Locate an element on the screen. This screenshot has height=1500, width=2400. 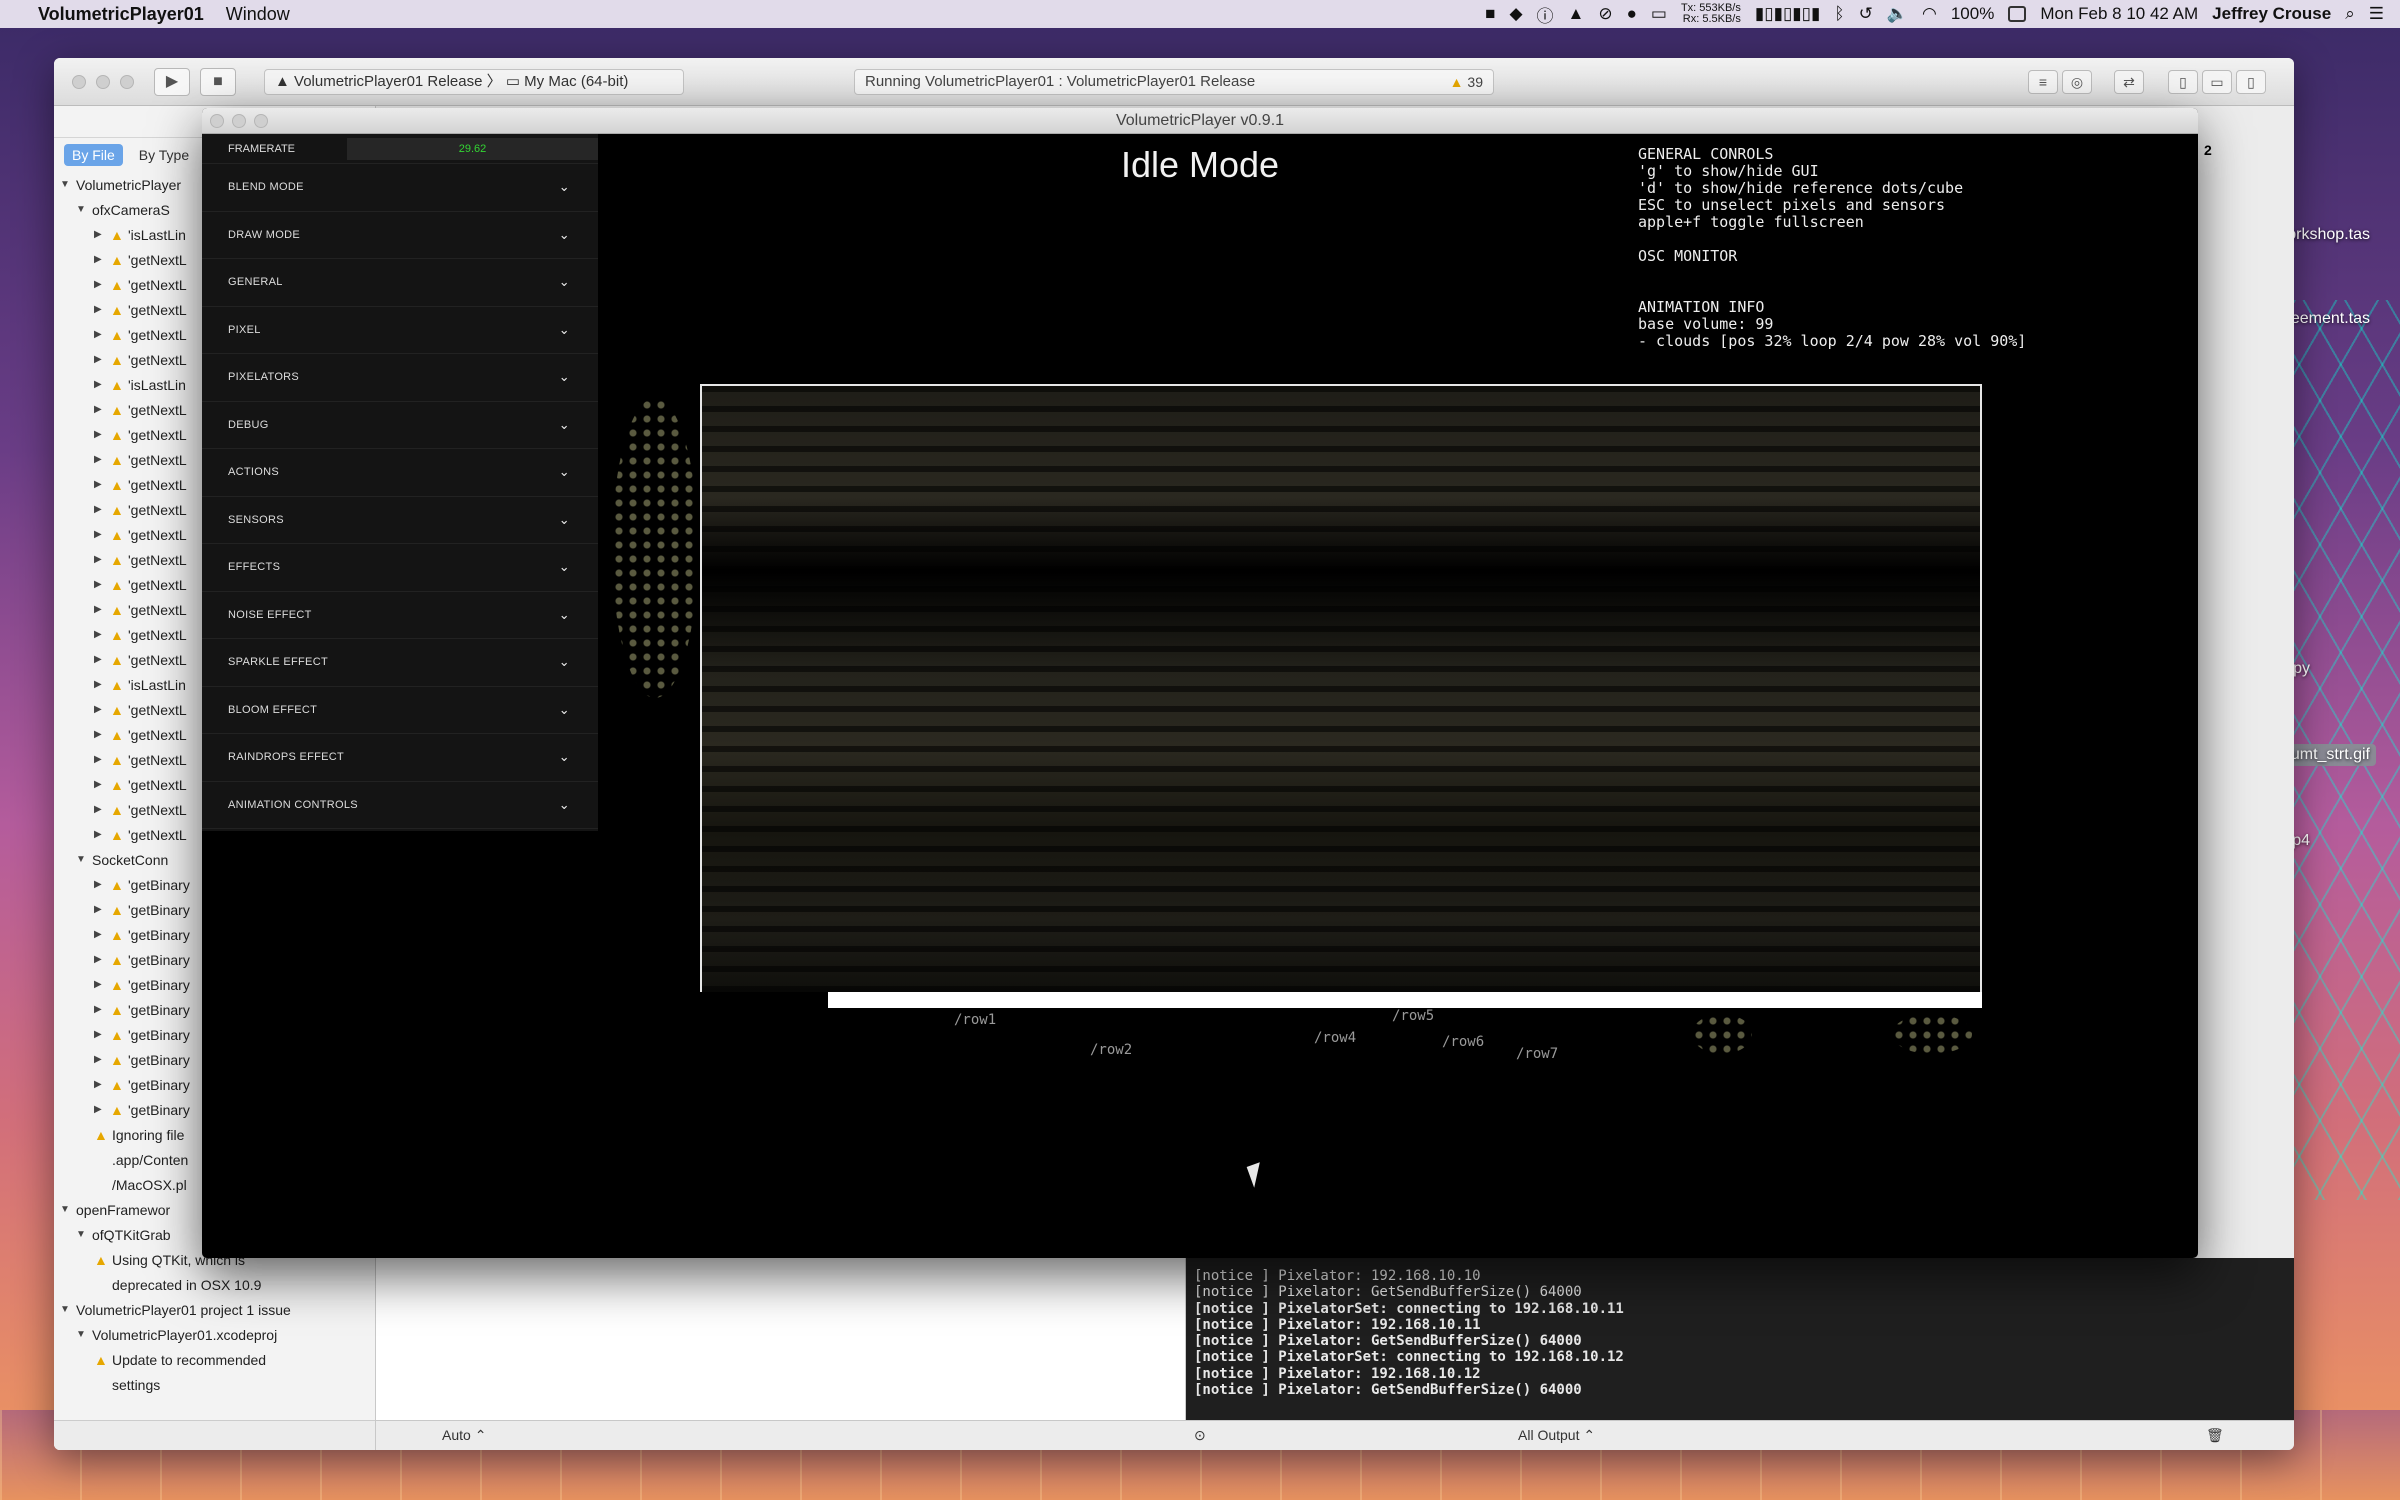
desktop-file-label: py is located at coordinates (2301, 669).